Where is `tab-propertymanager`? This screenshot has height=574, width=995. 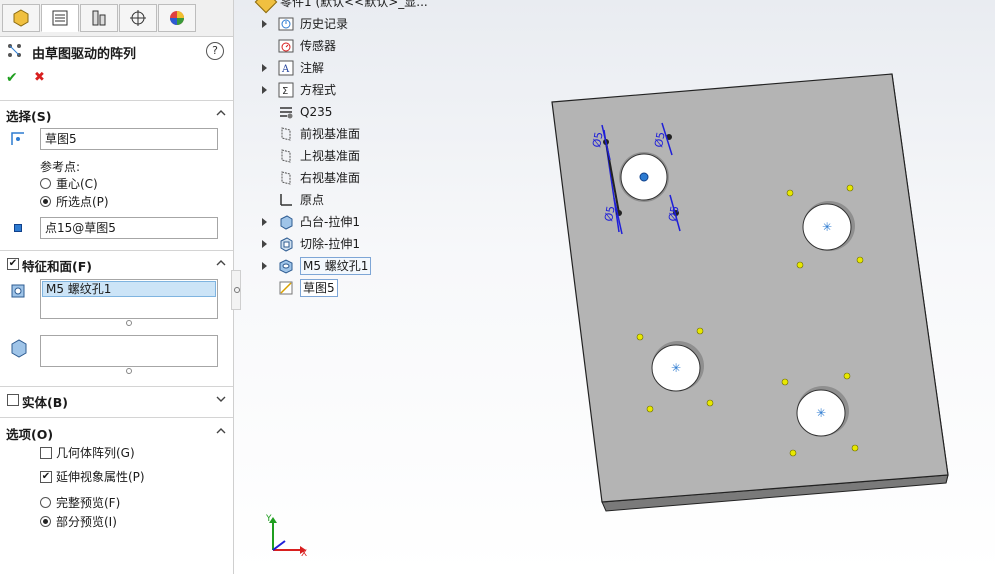 tab-propertymanager is located at coordinates (60, 18).